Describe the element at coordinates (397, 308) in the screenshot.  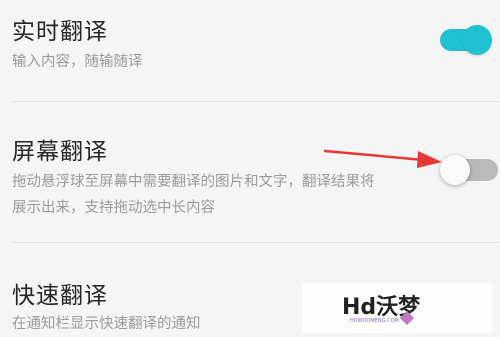
I see `watermark-logo: Hd沃梦 HDWOOMENG.COM` at that location.